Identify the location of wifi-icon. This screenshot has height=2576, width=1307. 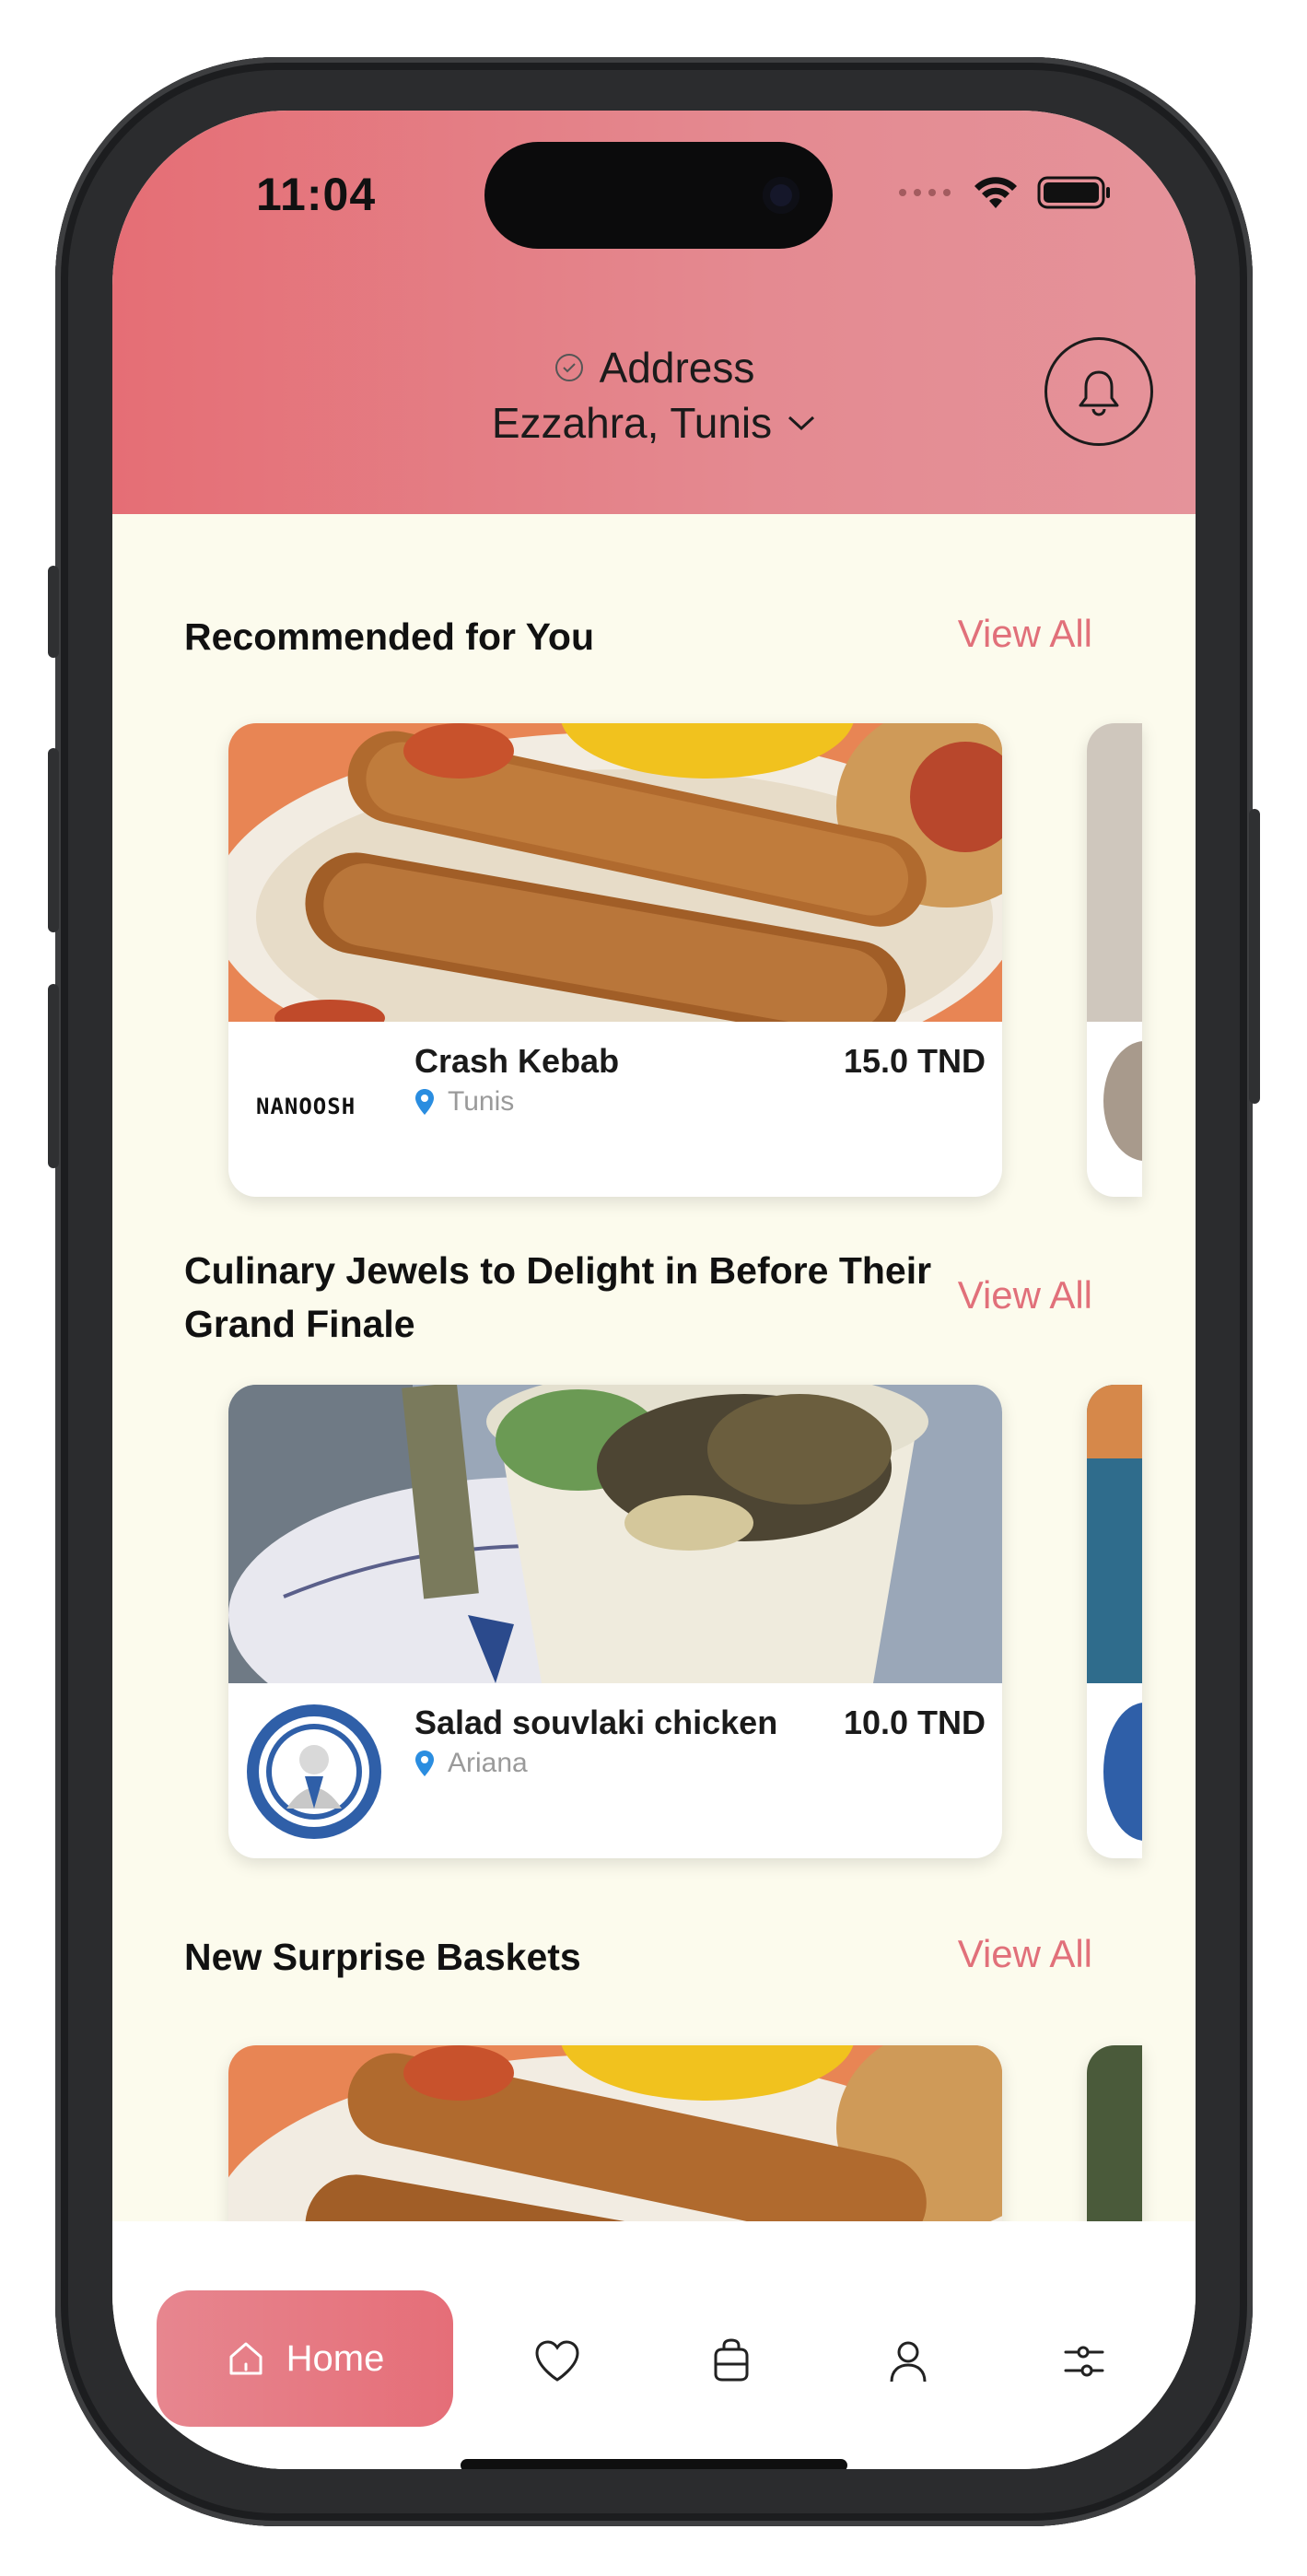
(995, 192).